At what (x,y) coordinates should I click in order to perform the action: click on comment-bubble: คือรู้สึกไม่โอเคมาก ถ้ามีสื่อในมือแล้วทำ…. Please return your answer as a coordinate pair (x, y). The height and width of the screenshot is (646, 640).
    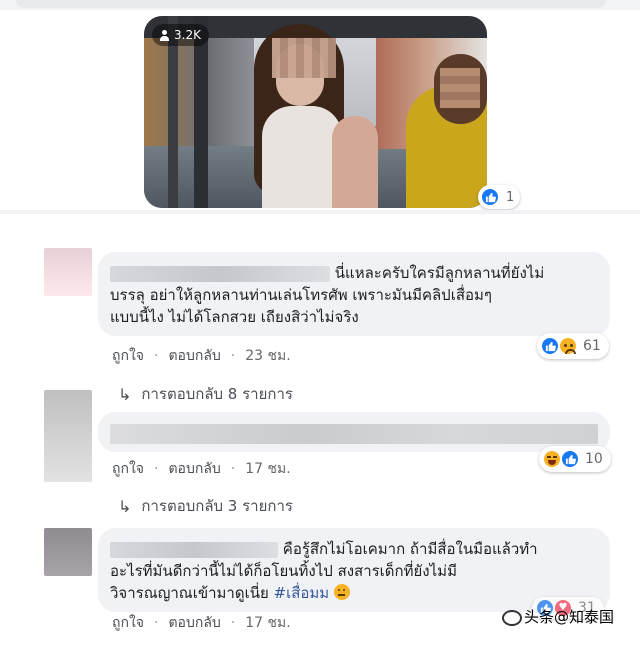
    Looking at the image, I should click on (354, 570).